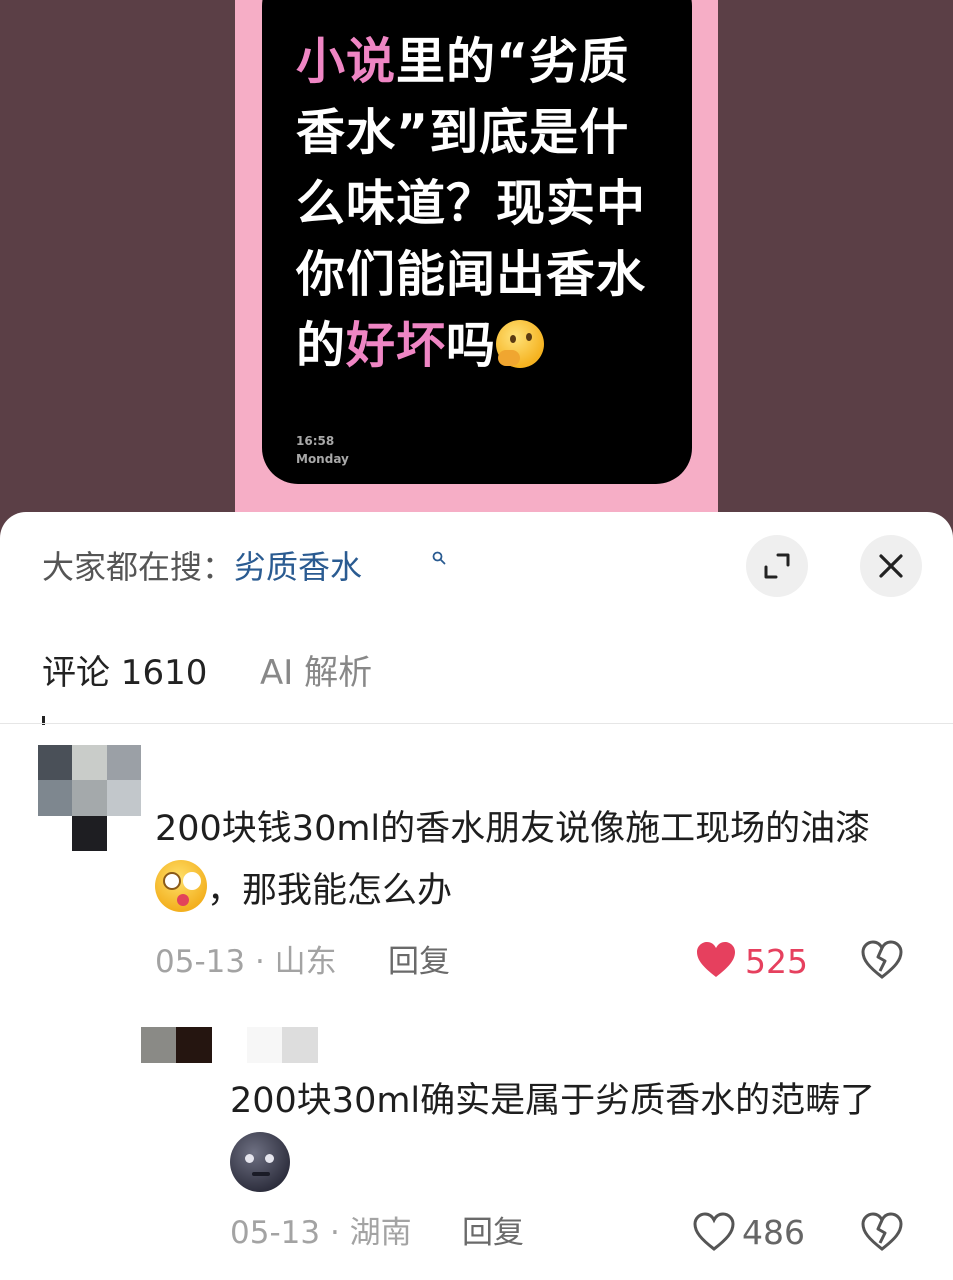 This screenshot has width=953, height=1280. Describe the element at coordinates (535, 860) in the screenshot. I see `comment-text: 200块钱30ml的香水朋友说像施工现场的油漆 ，那我能怎么办` at that location.